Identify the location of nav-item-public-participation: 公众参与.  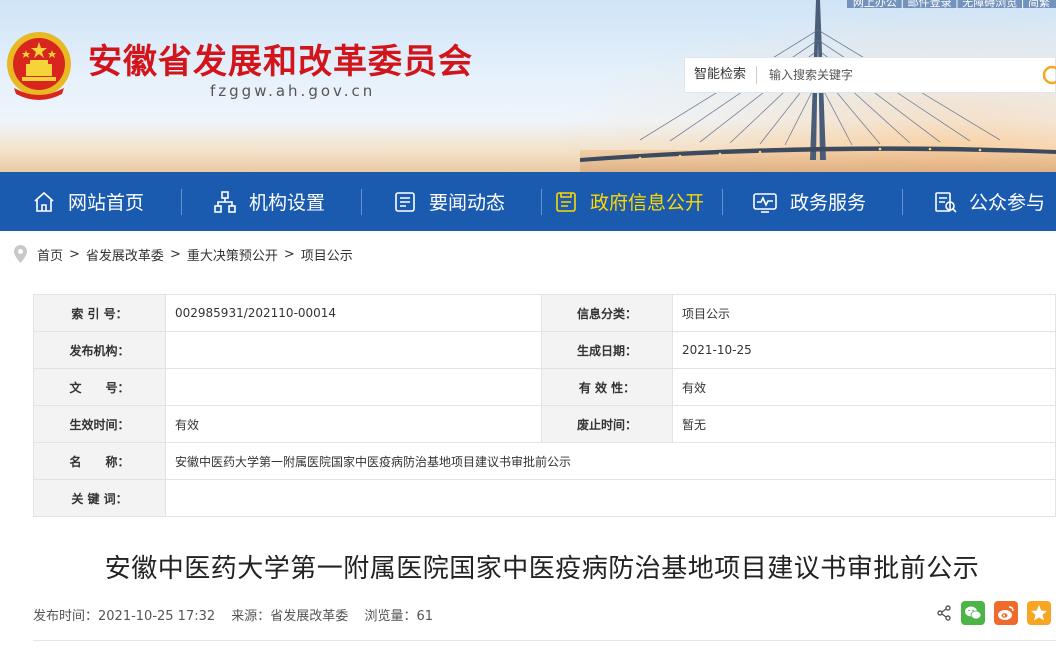
(989, 201).